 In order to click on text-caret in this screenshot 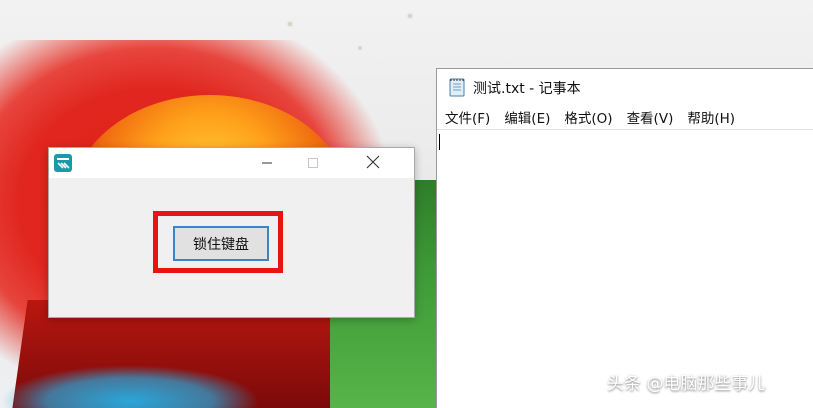, I will do `click(439, 142)`.